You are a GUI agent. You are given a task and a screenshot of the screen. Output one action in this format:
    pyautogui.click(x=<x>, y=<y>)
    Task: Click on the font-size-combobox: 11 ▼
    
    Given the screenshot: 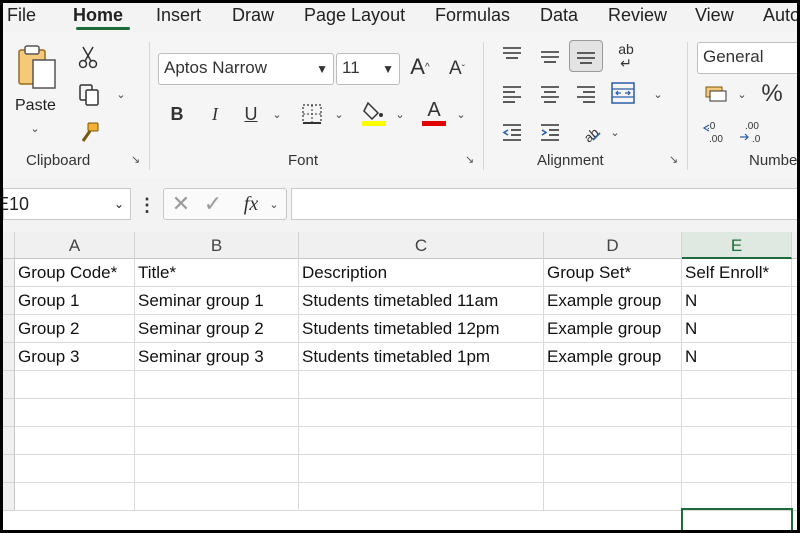 What is the action you would take?
    pyautogui.click(x=368, y=69)
    